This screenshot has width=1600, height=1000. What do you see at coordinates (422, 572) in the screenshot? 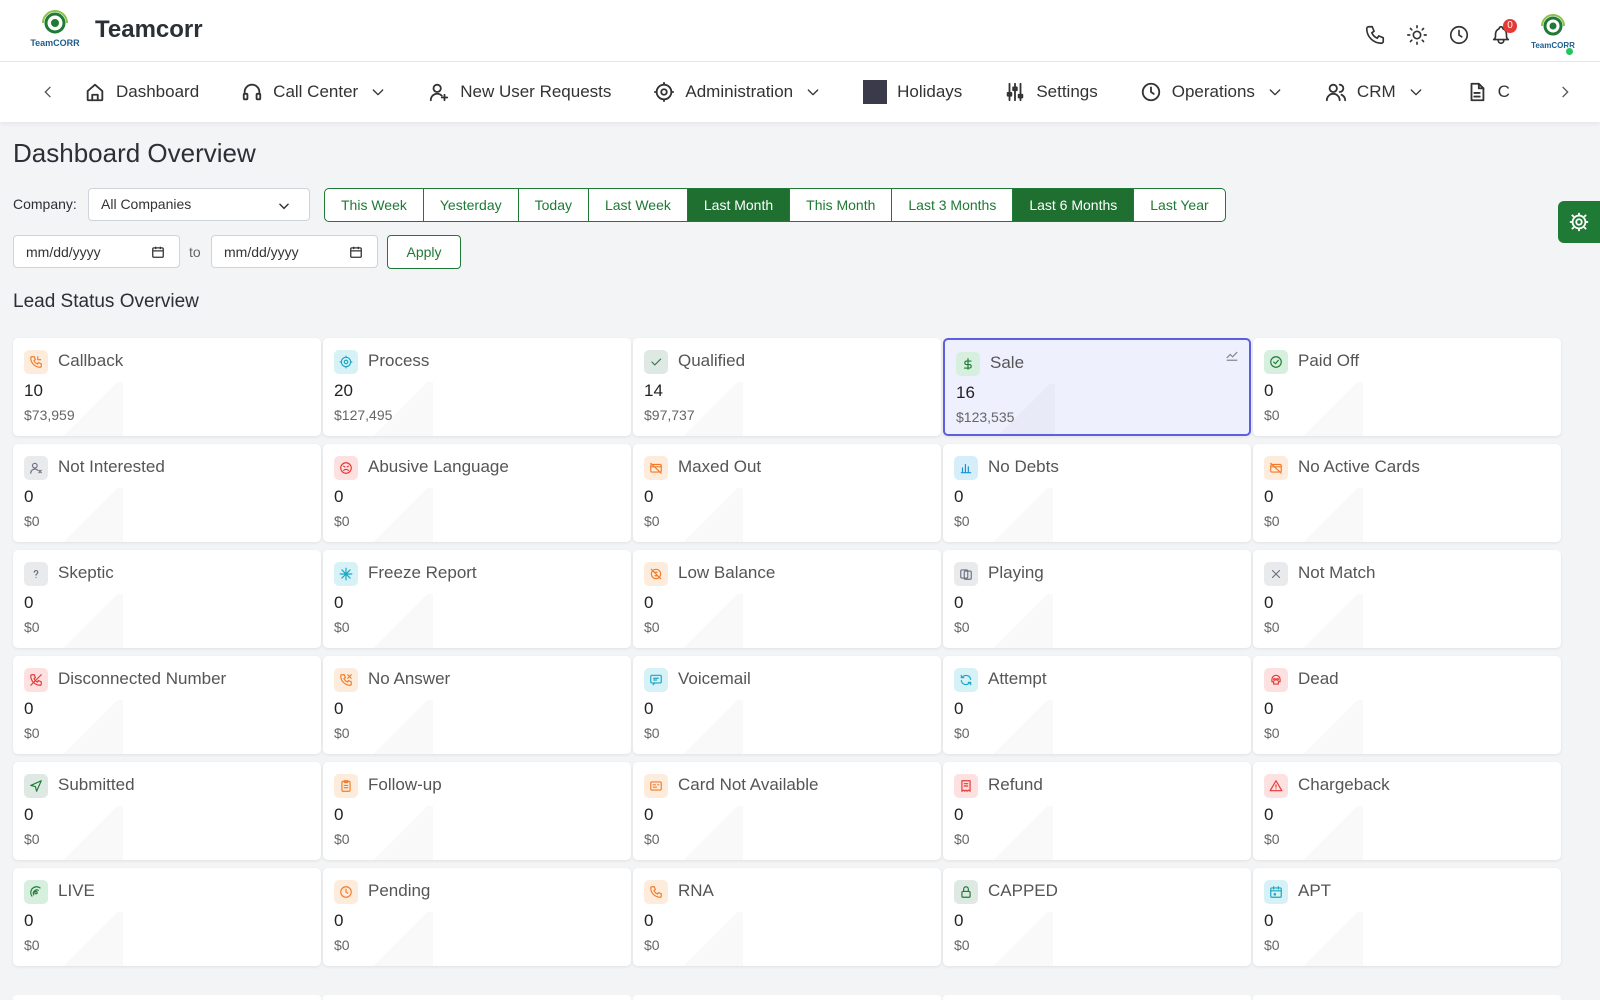
I see `card-label: Freeze Report` at bounding box center [422, 572].